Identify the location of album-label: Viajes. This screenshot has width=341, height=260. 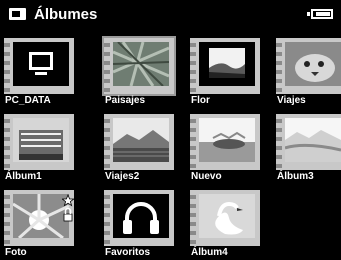
(291, 100).